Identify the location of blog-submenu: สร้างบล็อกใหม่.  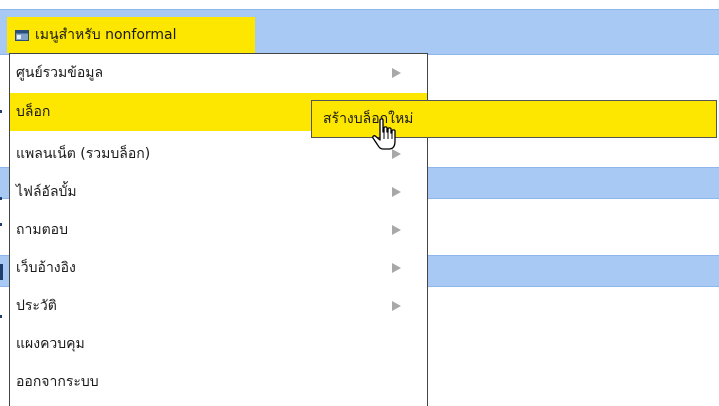
(514, 119).